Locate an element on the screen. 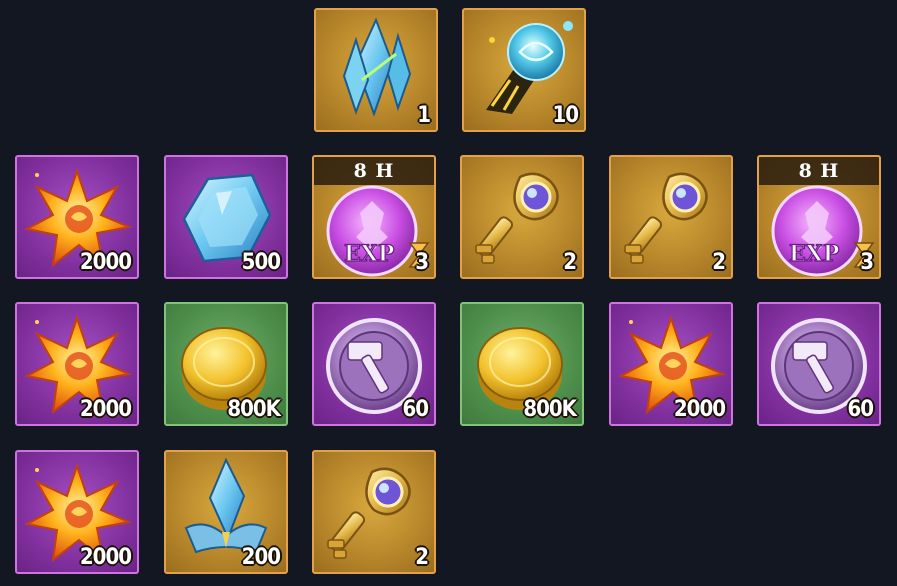  reward-slot-spirit-orb-fragment: 10 is located at coordinates (524, 70).